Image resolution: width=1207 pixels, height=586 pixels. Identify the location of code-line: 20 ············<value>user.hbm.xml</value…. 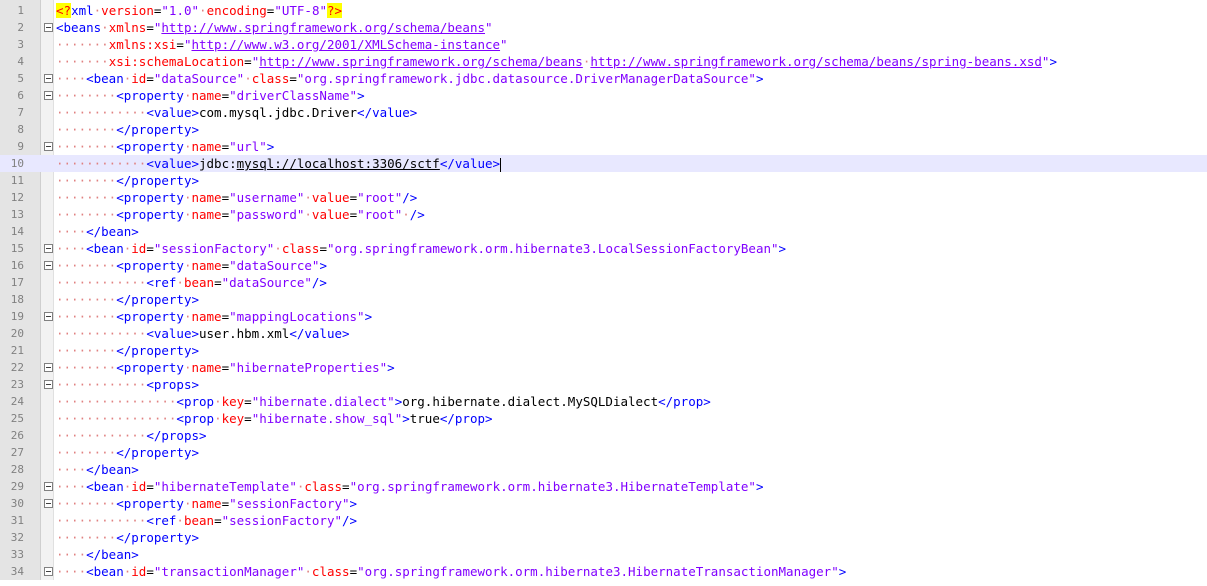
(603, 333).